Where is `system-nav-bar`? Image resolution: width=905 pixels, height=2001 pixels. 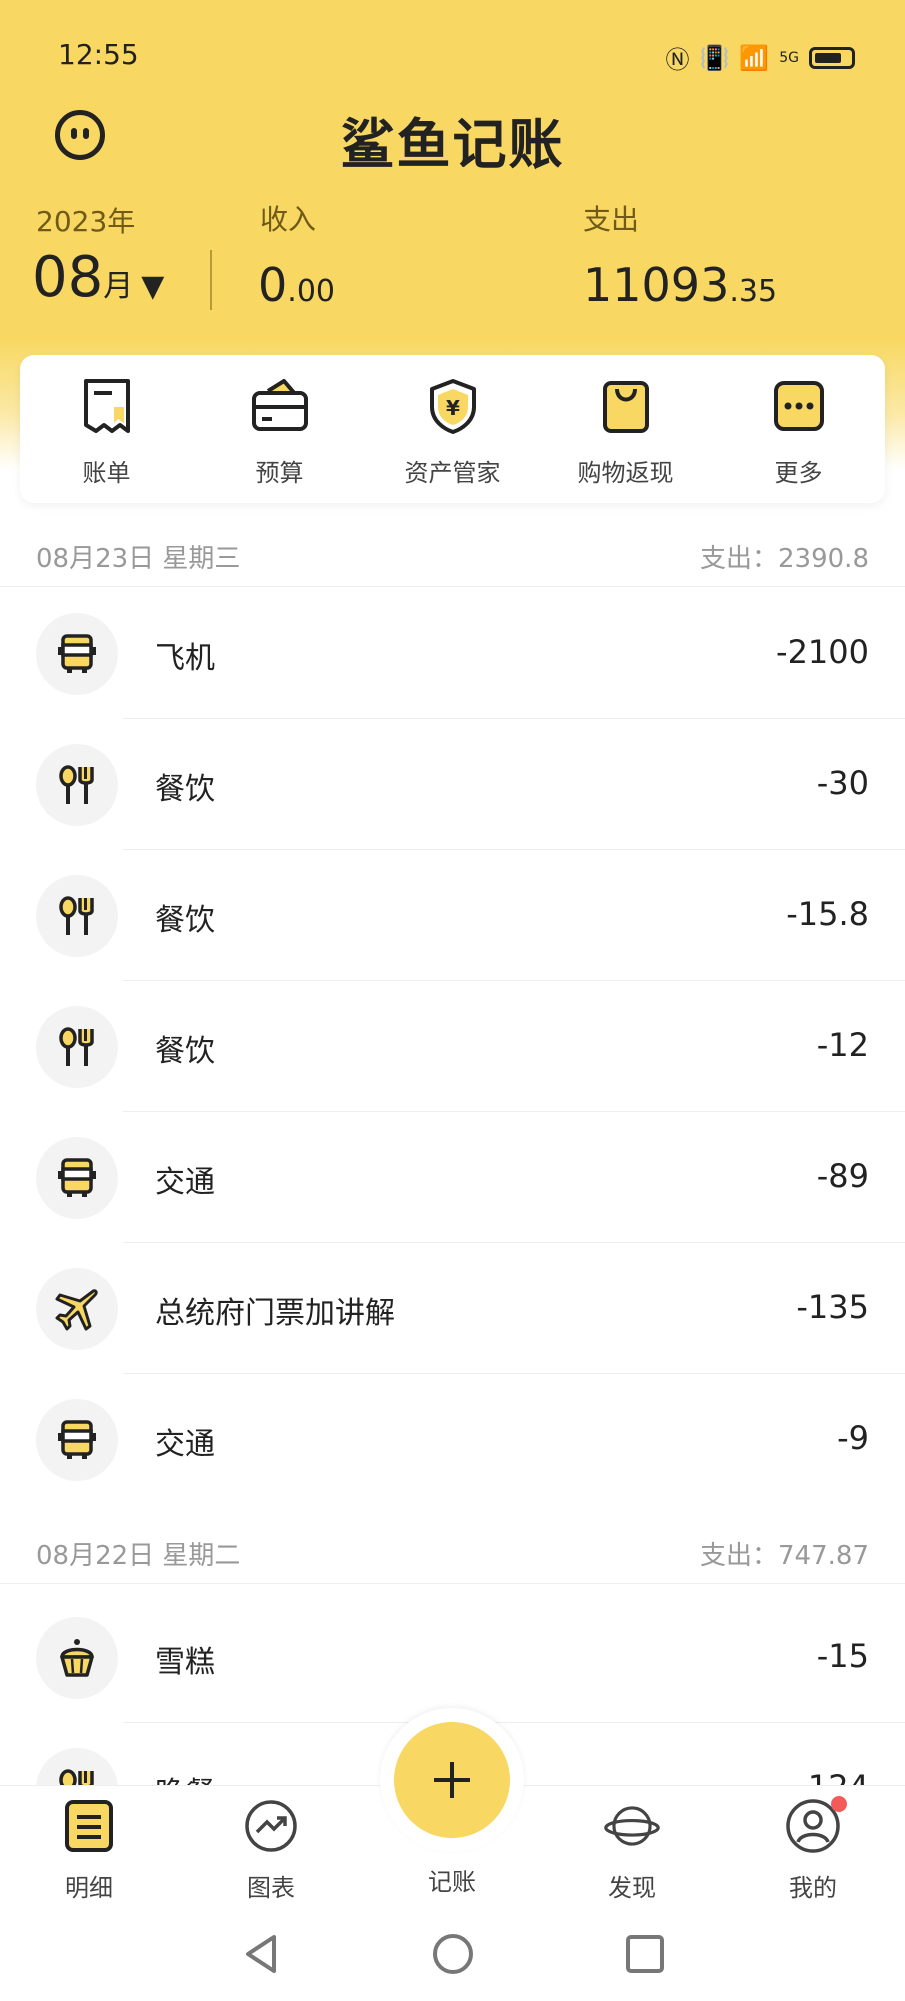 system-nav-bar is located at coordinates (452, 1957).